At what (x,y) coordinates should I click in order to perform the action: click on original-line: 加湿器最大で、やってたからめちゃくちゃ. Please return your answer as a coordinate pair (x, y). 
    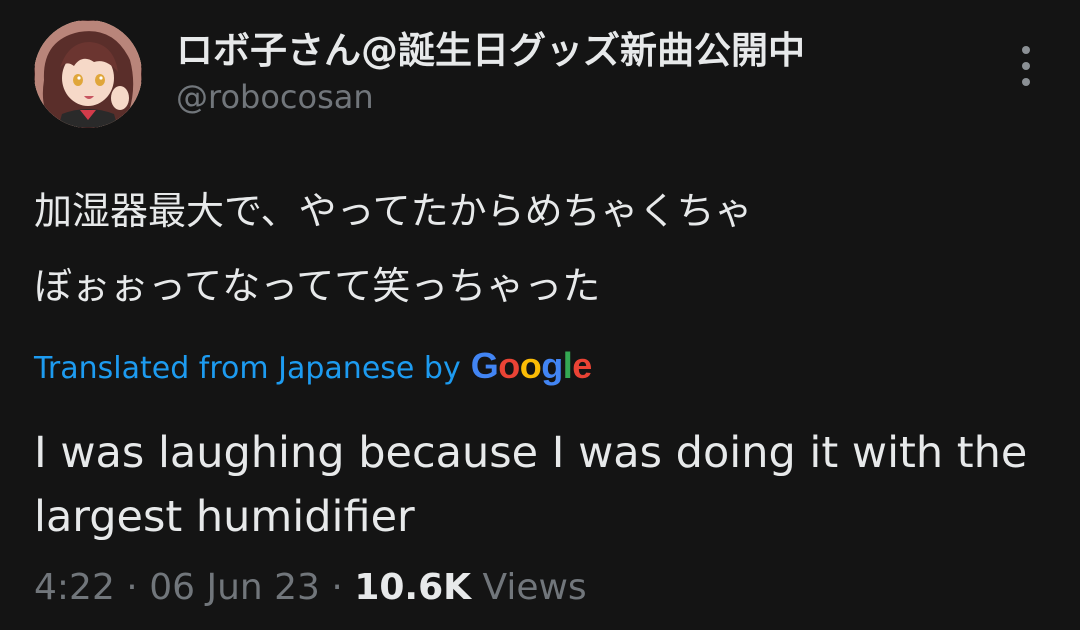
    Looking at the image, I should click on (393, 211).